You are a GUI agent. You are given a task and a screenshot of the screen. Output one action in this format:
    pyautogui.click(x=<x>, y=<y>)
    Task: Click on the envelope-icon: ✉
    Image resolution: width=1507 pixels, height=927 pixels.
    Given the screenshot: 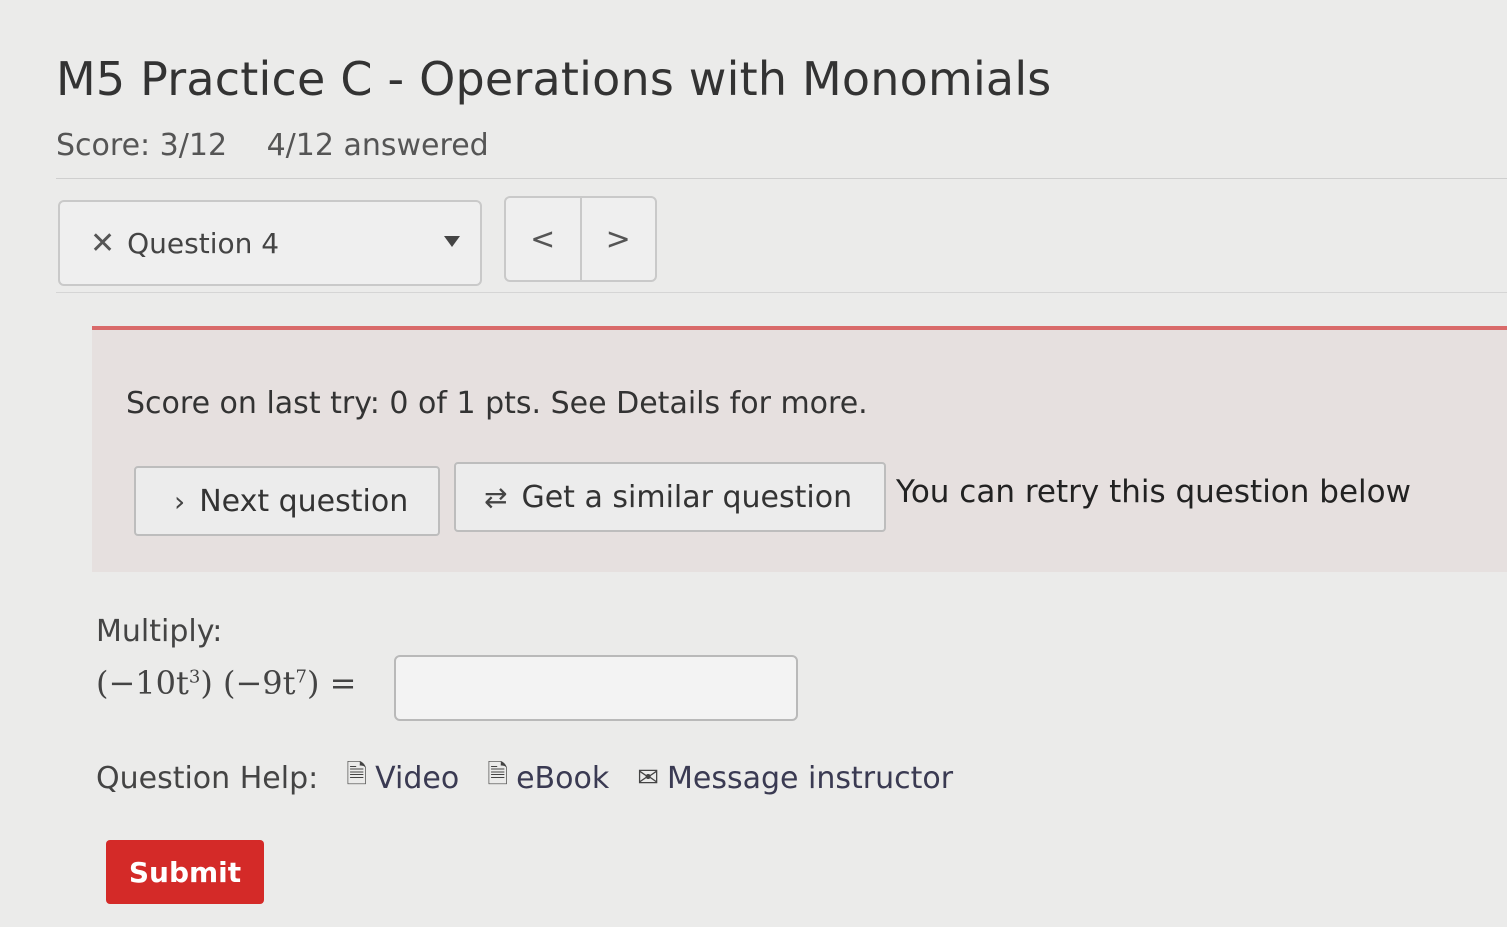 What is the action you would take?
    pyautogui.click(x=648, y=778)
    